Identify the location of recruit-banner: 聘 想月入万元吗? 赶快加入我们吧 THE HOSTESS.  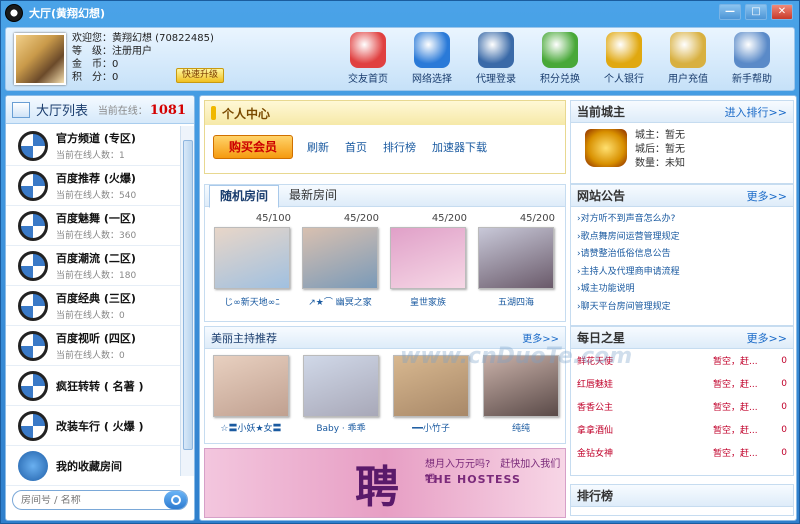
(385, 483).